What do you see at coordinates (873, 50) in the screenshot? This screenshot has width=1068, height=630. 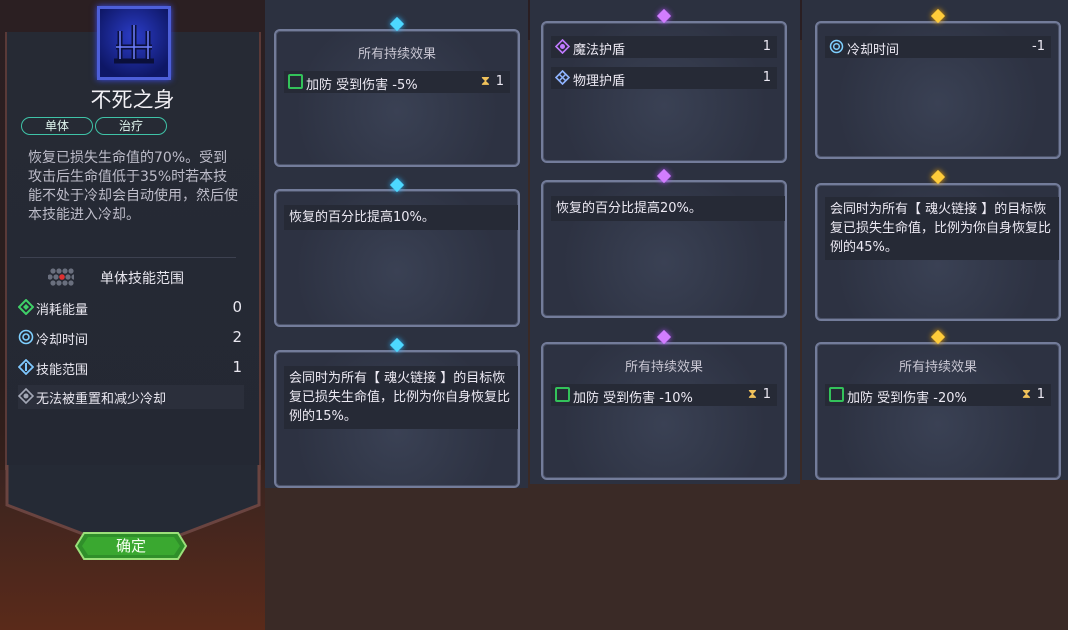 I see `effect-label: 冷却时间` at bounding box center [873, 50].